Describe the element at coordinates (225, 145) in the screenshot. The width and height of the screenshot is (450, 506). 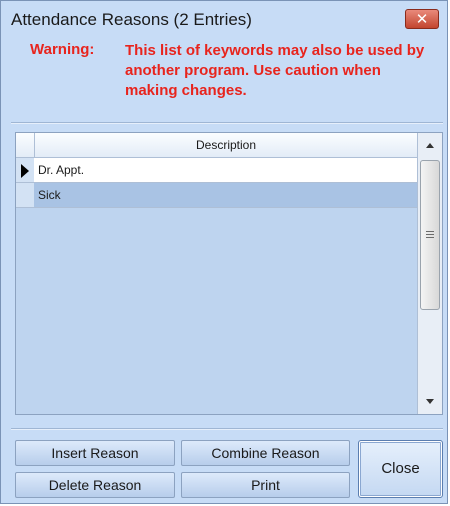
I see `column-header-description: Description` at that location.